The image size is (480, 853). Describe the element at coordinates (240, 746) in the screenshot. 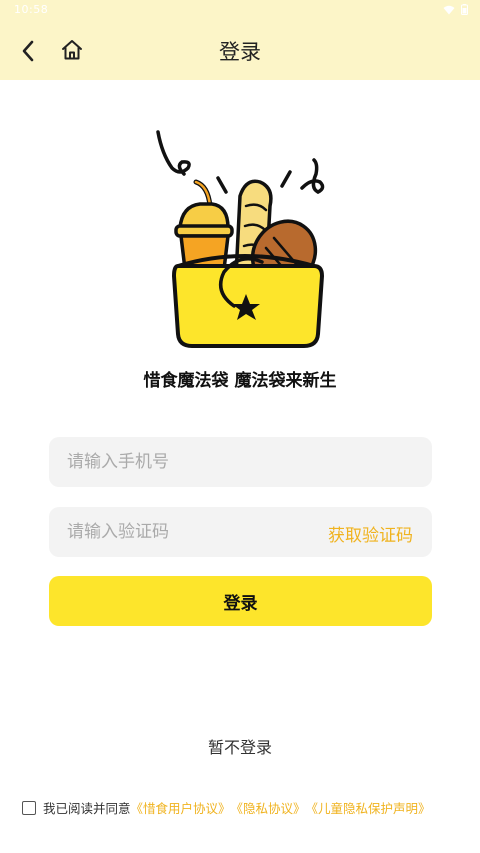

I see `skip-login-link: 暂不登录` at that location.